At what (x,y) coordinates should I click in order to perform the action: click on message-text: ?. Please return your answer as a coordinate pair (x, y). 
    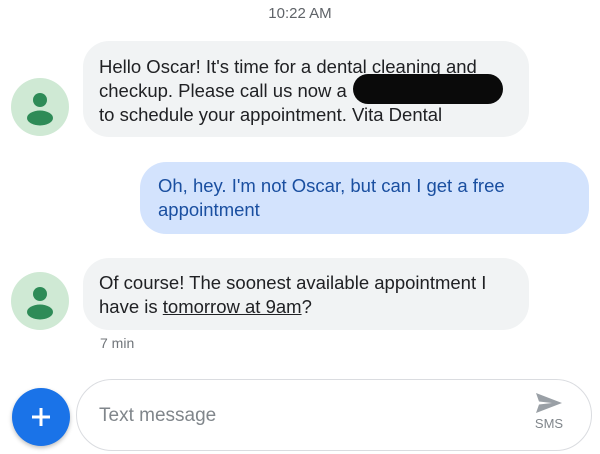
    Looking at the image, I should click on (306, 306).